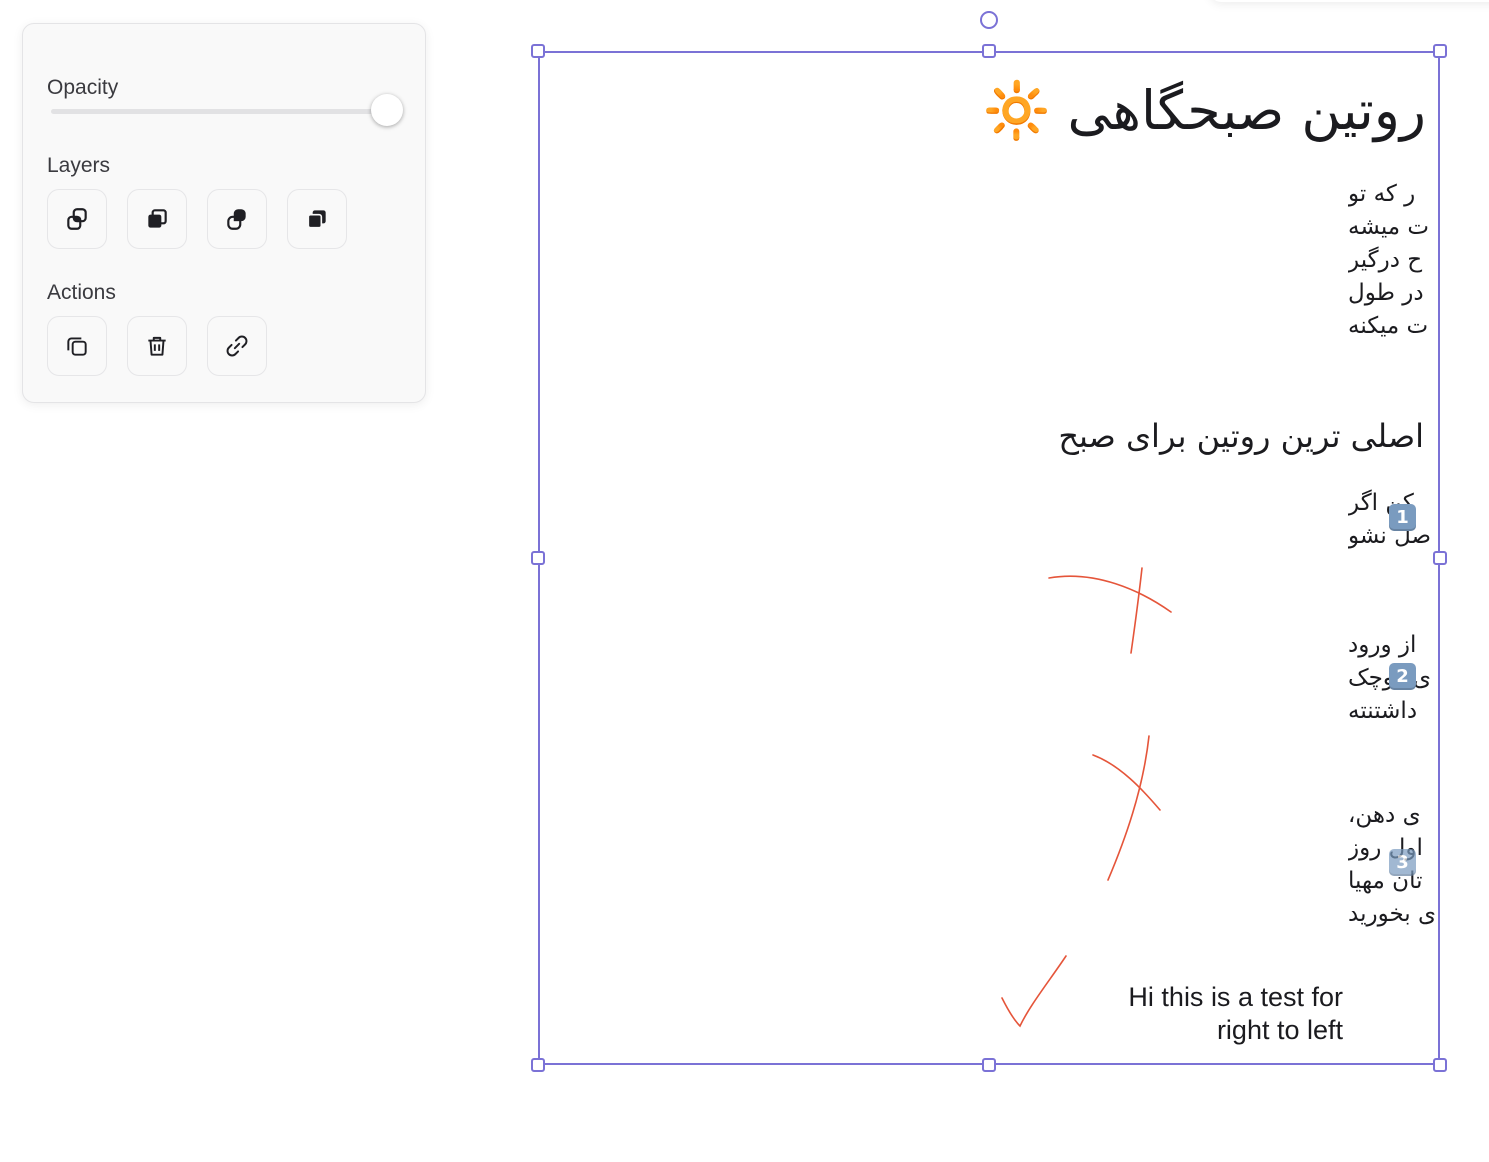 The image size is (1489, 1162). What do you see at coordinates (538, 51) in the screenshot?
I see `resize-handle-top-left` at bounding box center [538, 51].